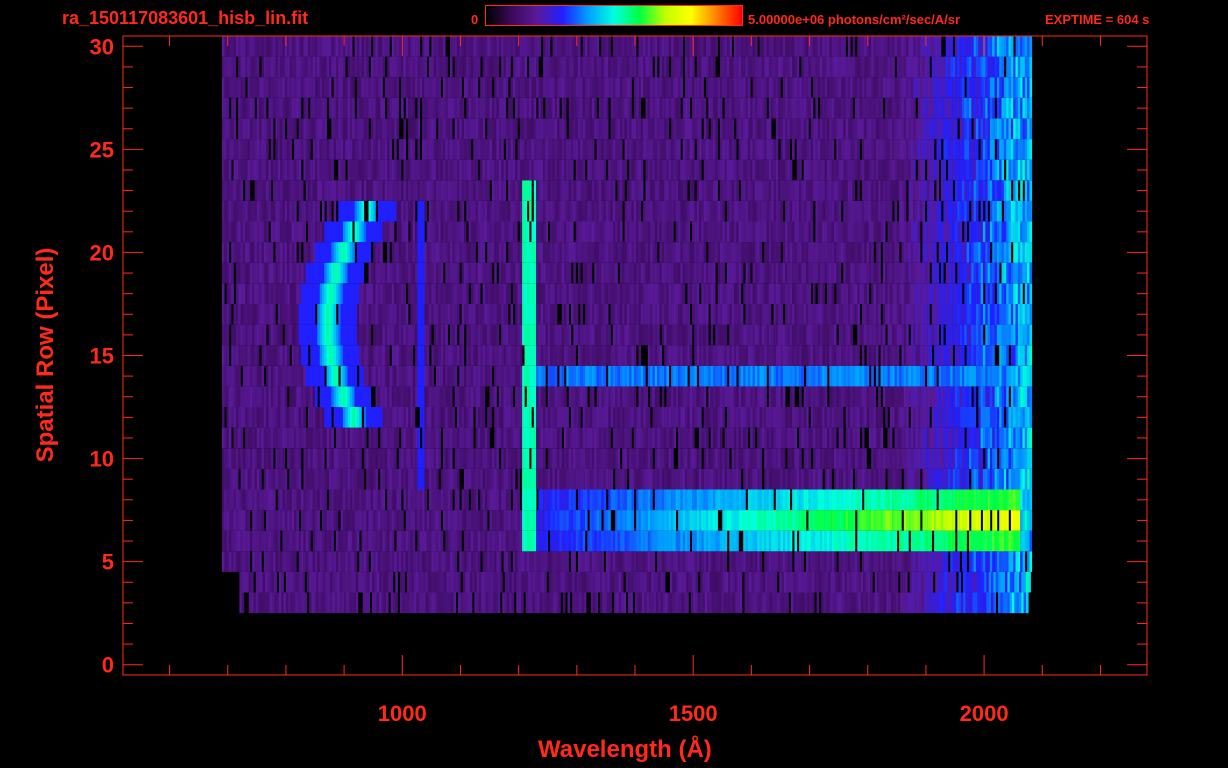  What do you see at coordinates (402, 713) in the screenshot?
I see `x-tick-label: 1000` at bounding box center [402, 713].